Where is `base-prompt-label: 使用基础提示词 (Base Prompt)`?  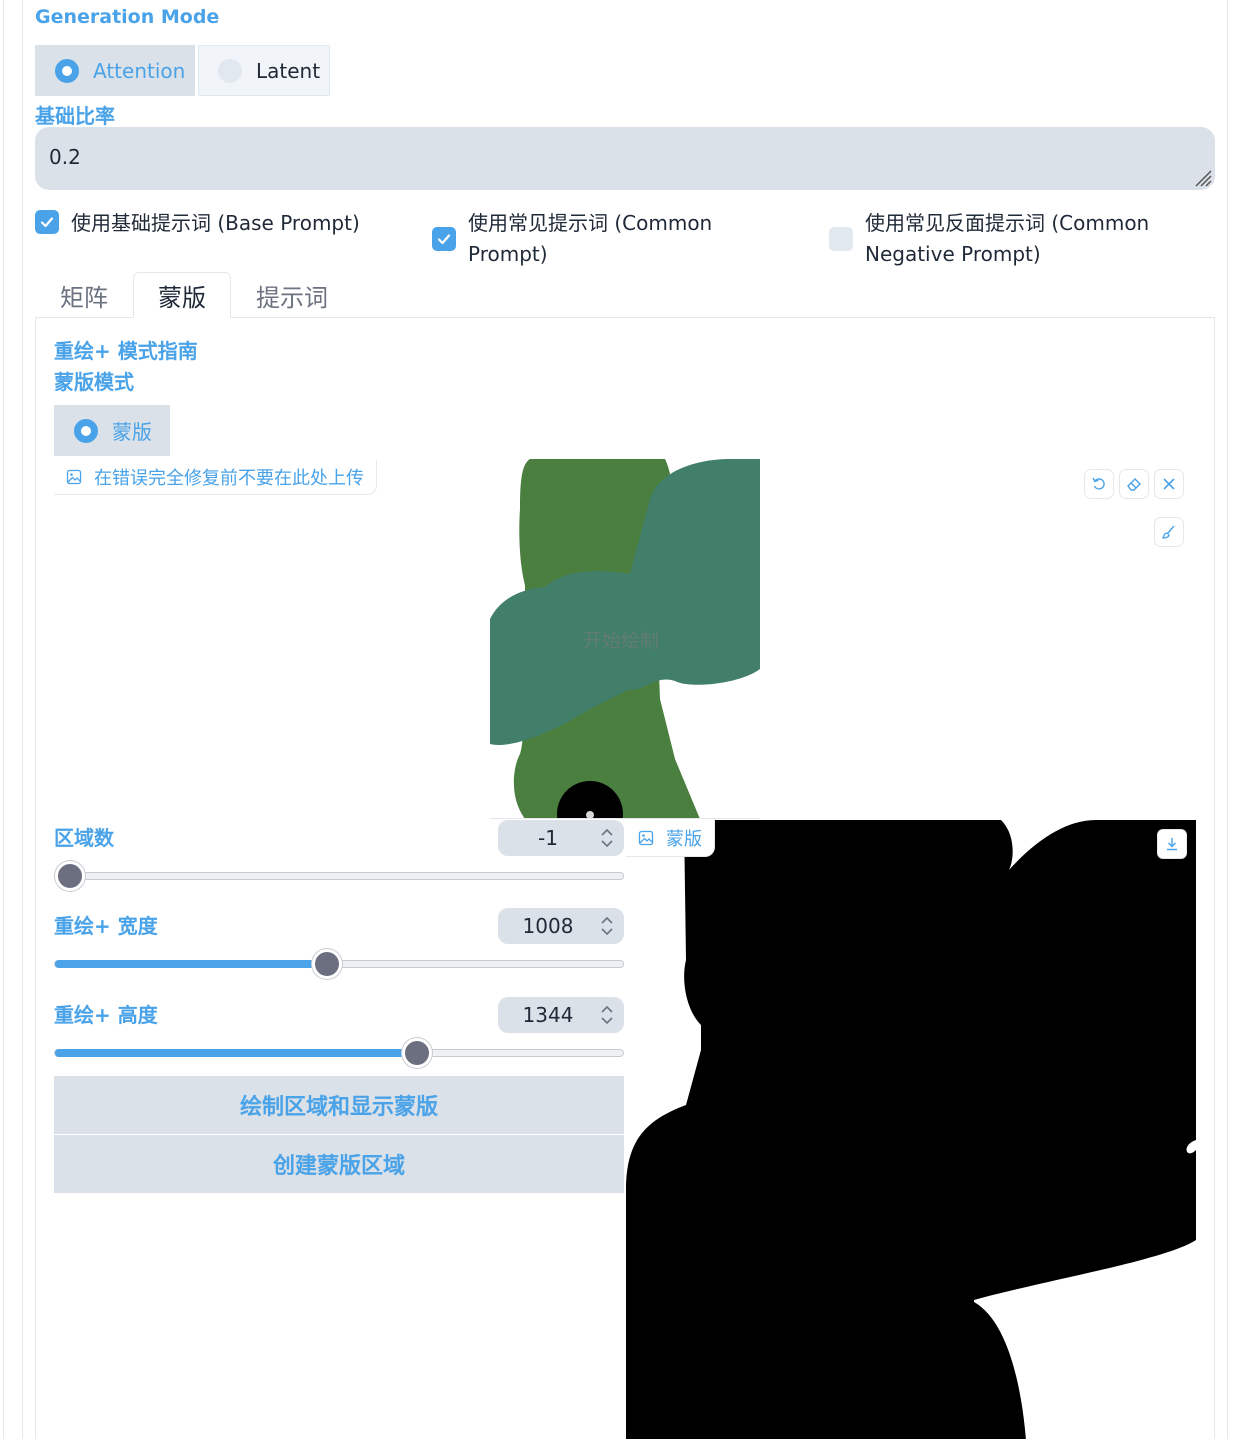
base-prompt-label: 使用基础提示词 (Base Prompt) is located at coordinates (215, 223).